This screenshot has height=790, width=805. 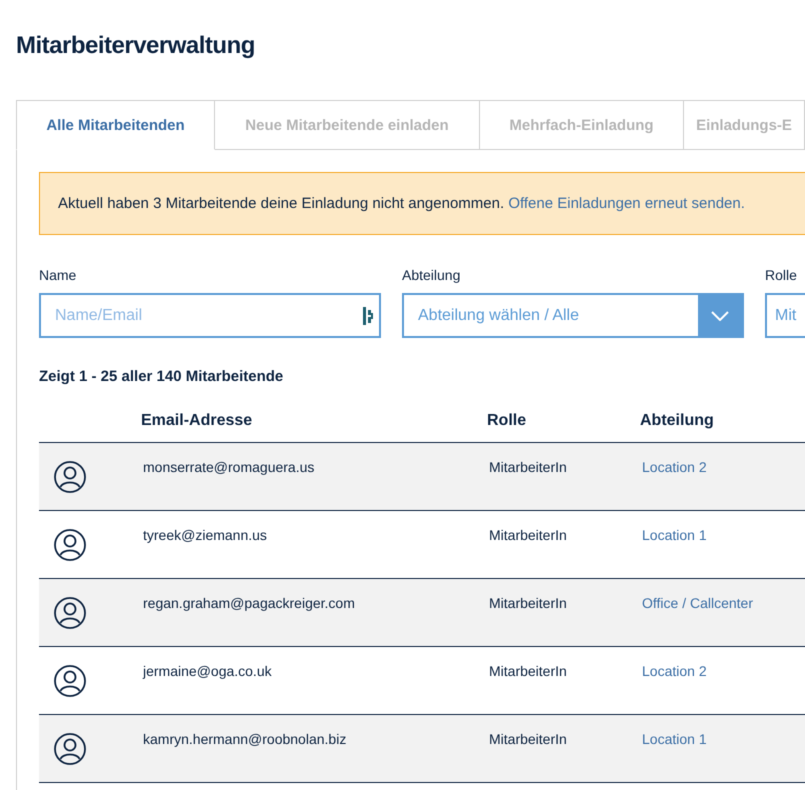 What do you see at coordinates (58, 275) in the screenshot?
I see `filter-label: Name` at bounding box center [58, 275].